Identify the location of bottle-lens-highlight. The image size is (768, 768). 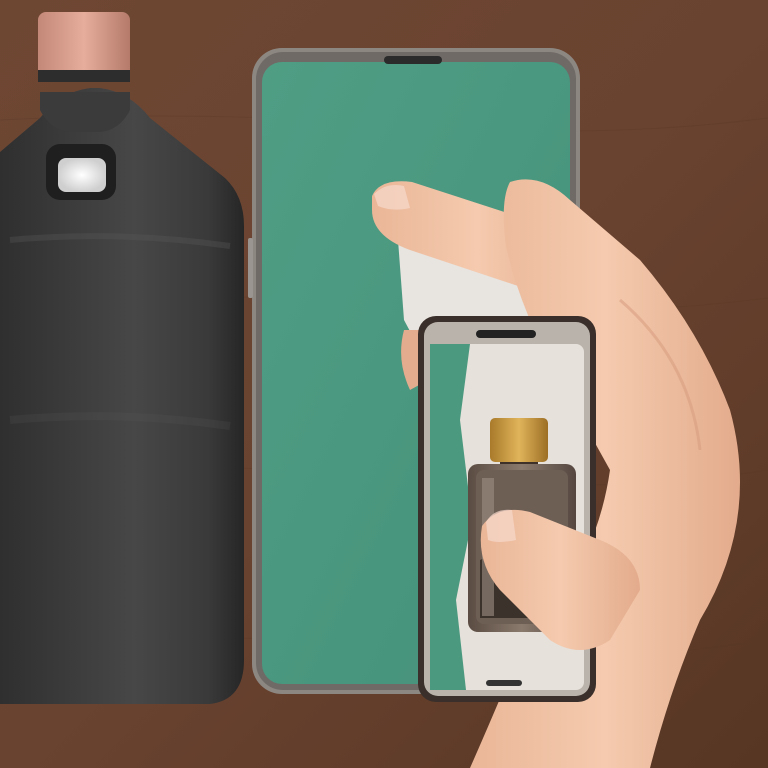
(82, 175).